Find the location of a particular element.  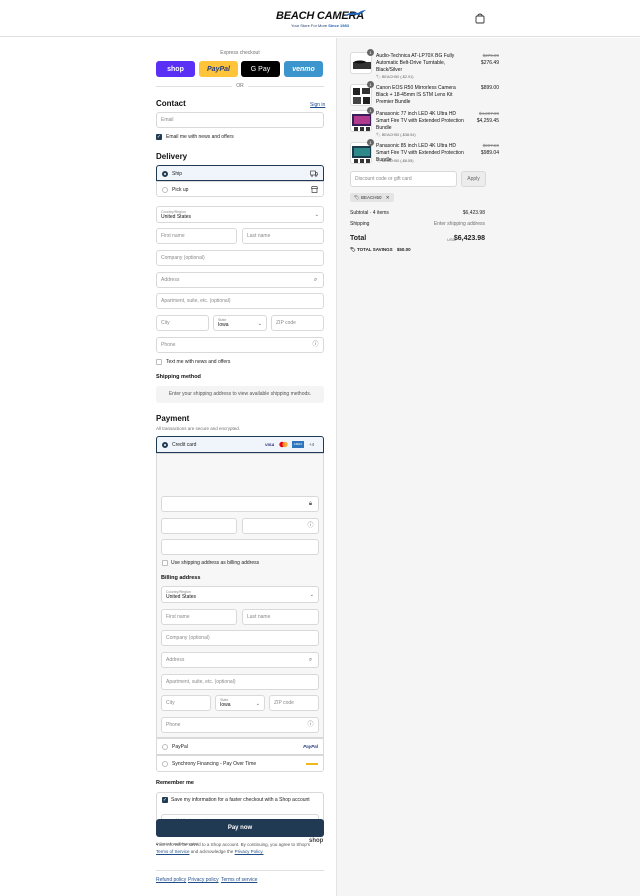

pickup-label: Pick up is located at coordinates (180, 190).